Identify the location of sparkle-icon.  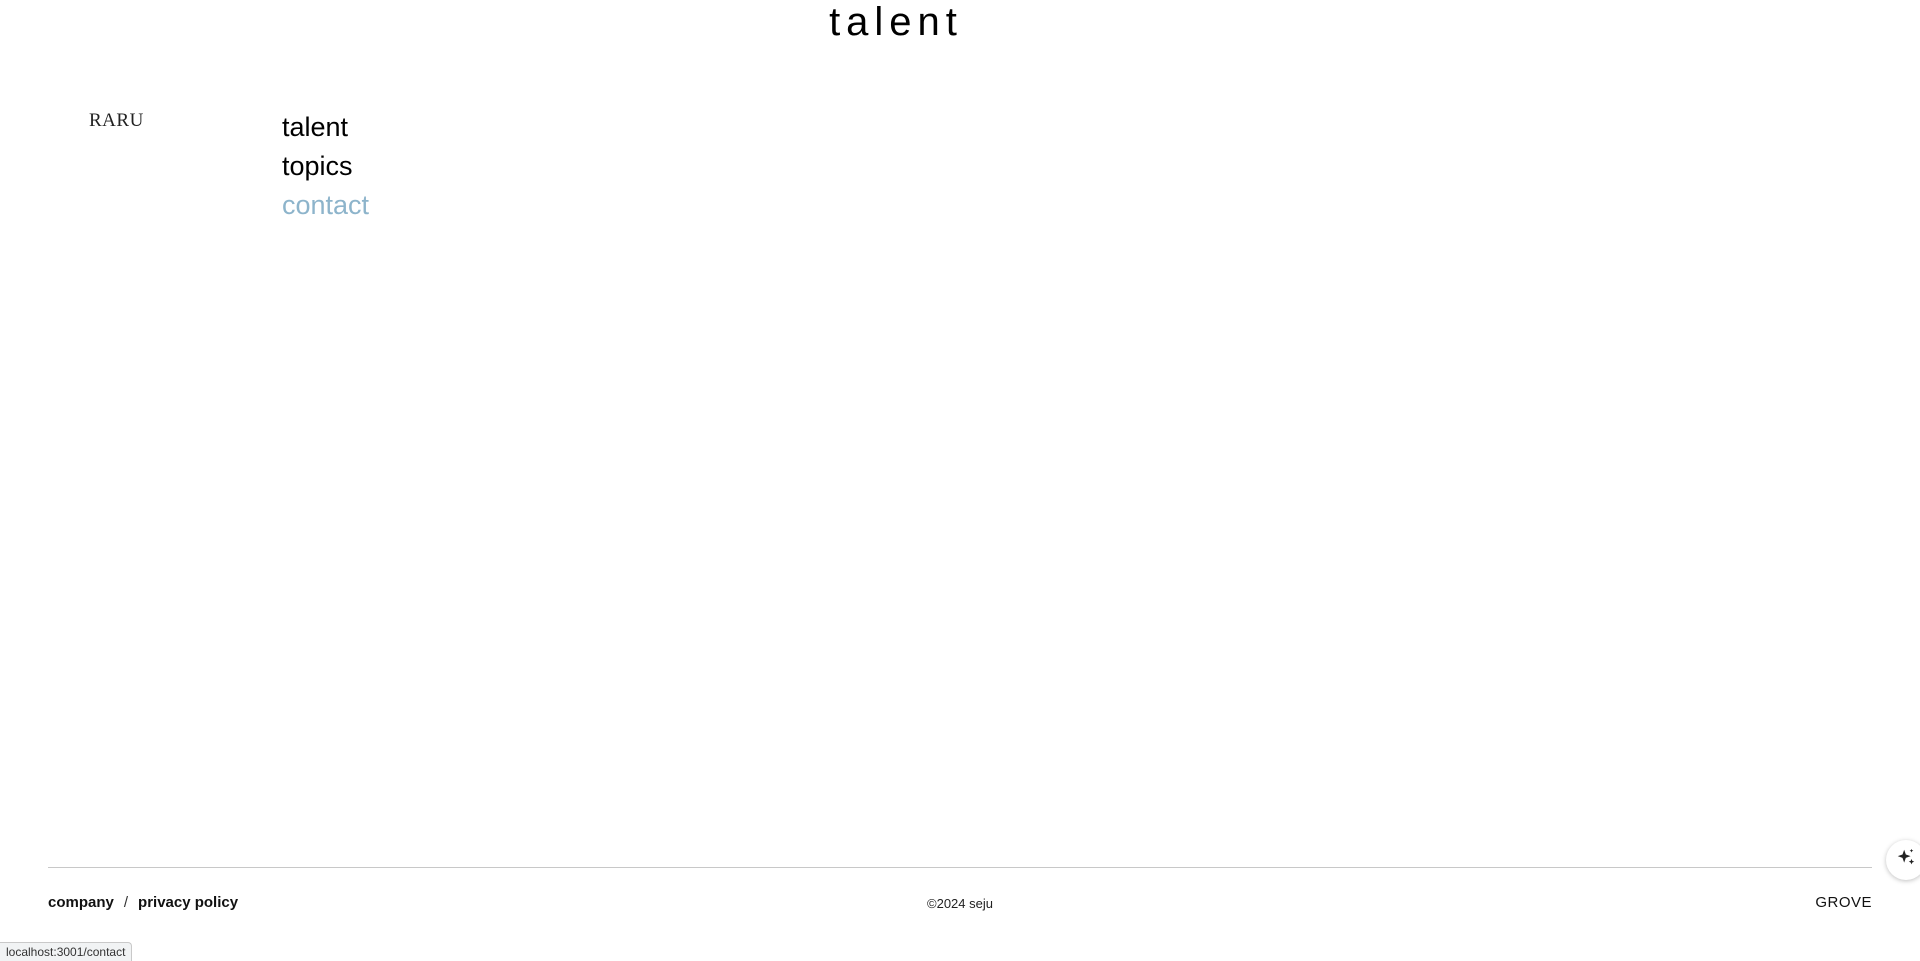
(1906, 860).